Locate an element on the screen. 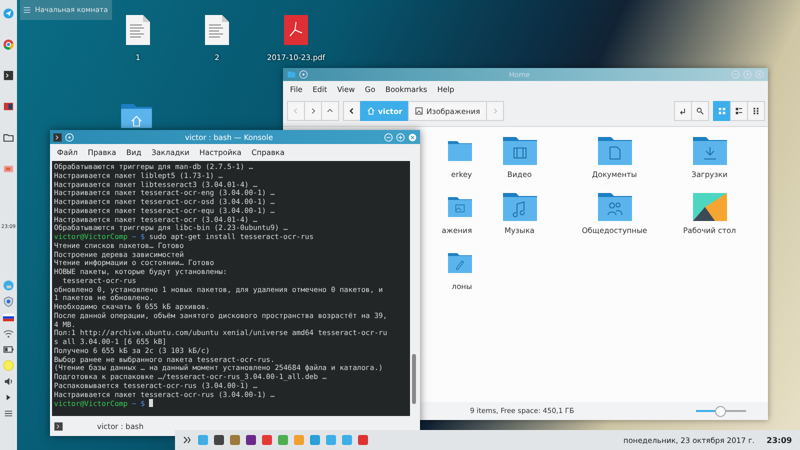 The image size is (800, 450). compact-view-button is located at coordinates (739, 111).